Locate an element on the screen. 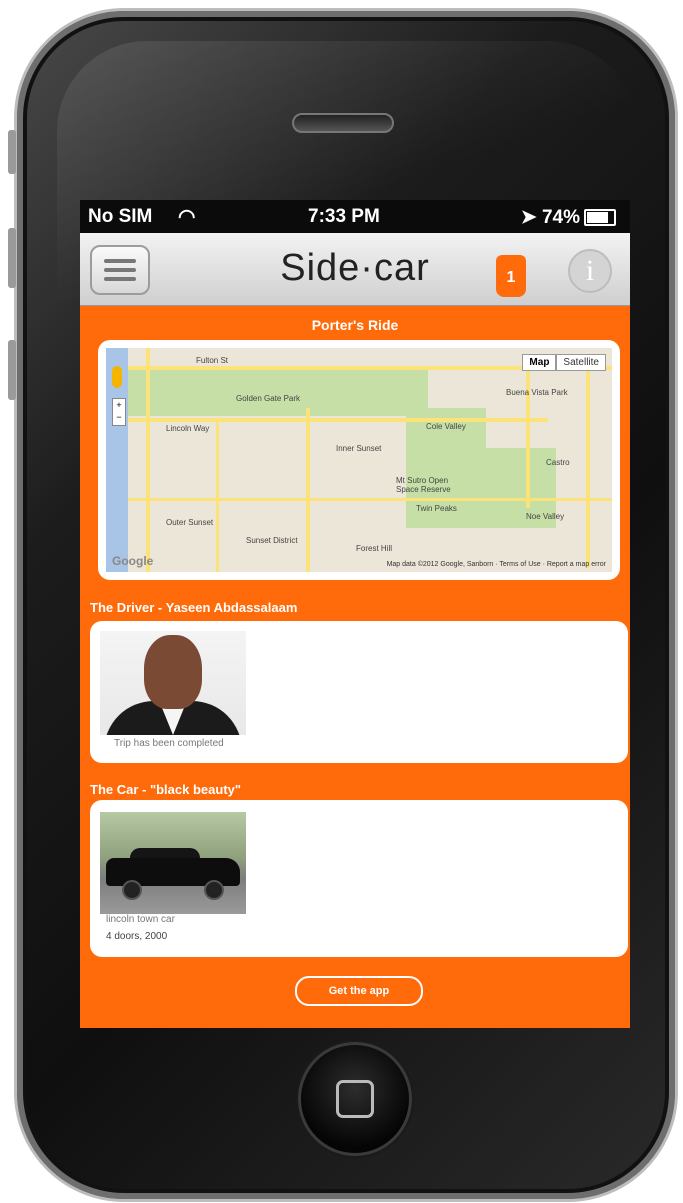 The width and height of the screenshot is (683, 1203). park-area is located at coordinates (278, 393).